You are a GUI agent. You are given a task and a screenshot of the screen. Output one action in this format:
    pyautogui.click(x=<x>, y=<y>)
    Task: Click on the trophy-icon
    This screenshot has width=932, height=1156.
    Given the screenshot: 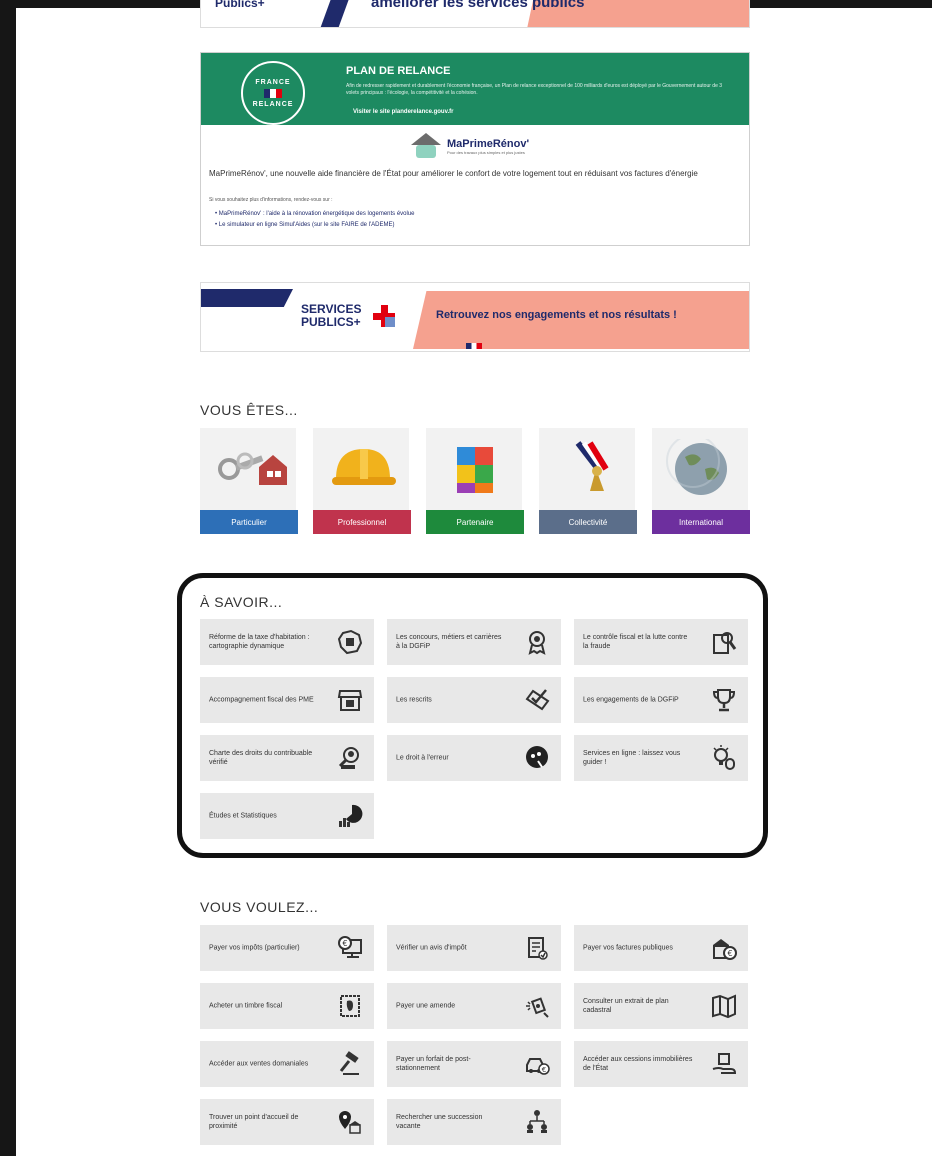 What is the action you would take?
    pyautogui.click(x=724, y=700)
    